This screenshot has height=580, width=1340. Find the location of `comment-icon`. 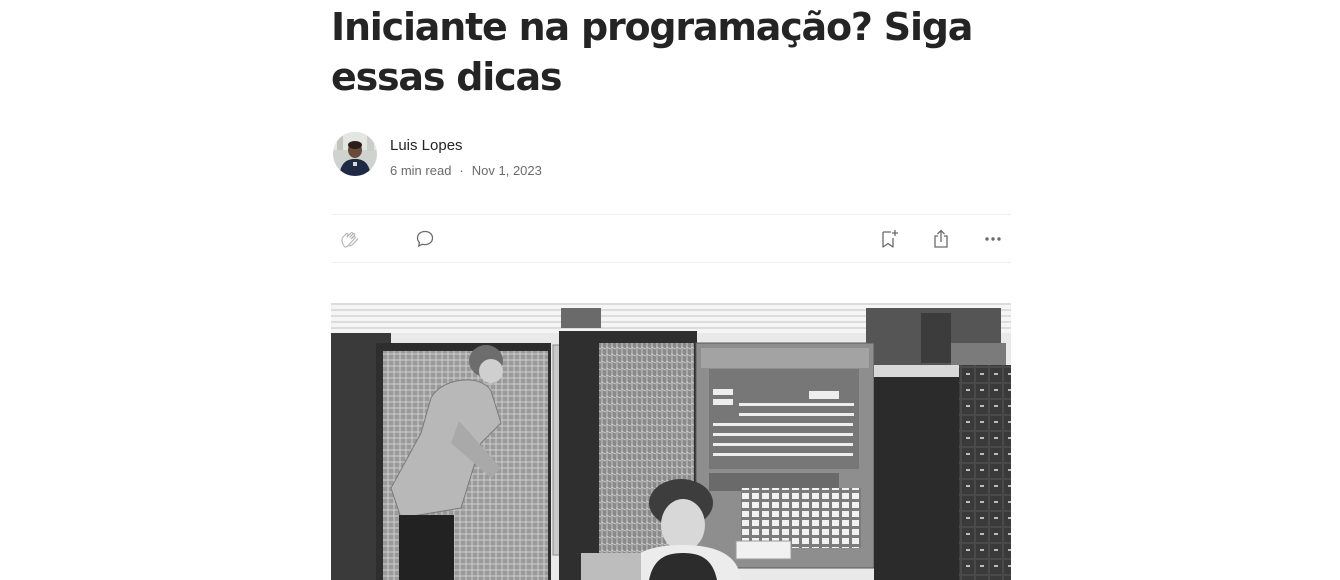

comment-icon is located at coordinates (425, 239).